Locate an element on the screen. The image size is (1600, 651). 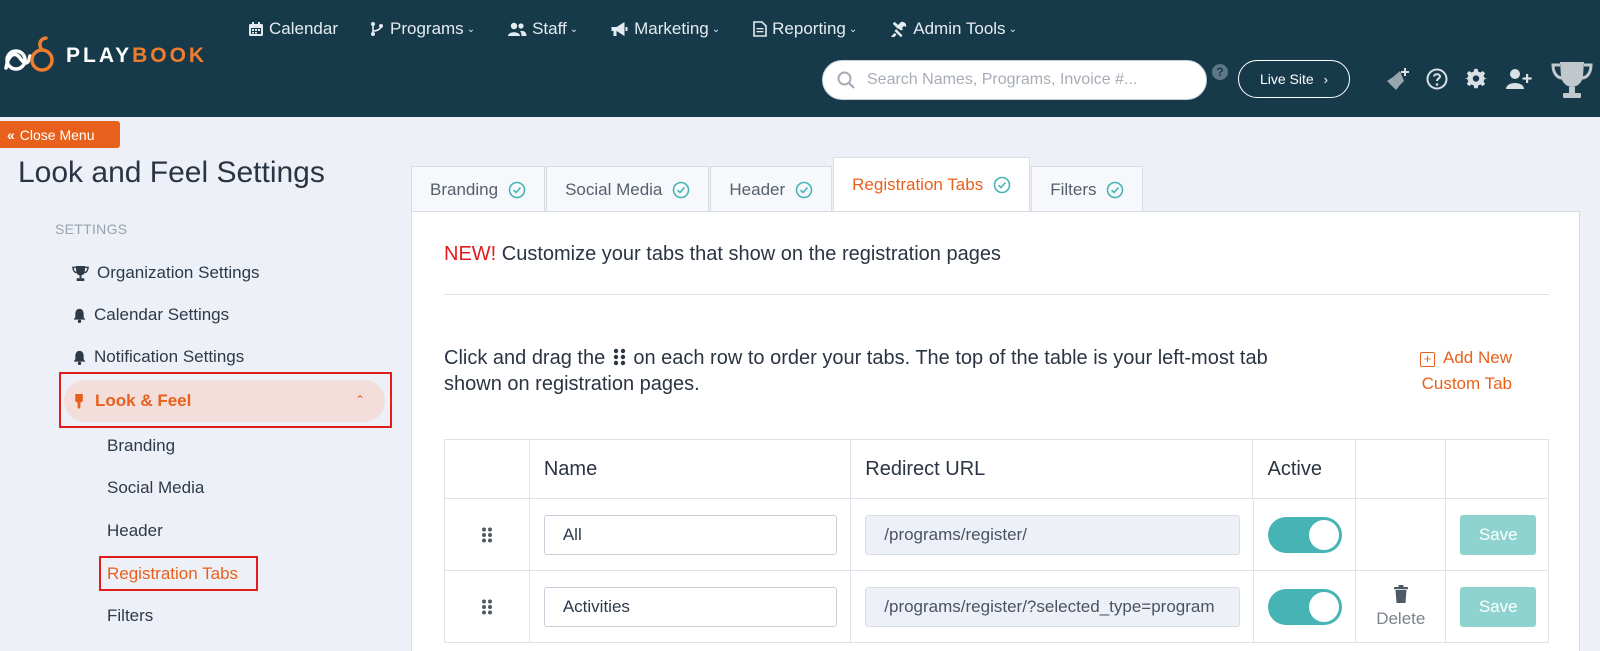
table-header-row: Name Redirect URL Active is located at coordinates (996, 469).